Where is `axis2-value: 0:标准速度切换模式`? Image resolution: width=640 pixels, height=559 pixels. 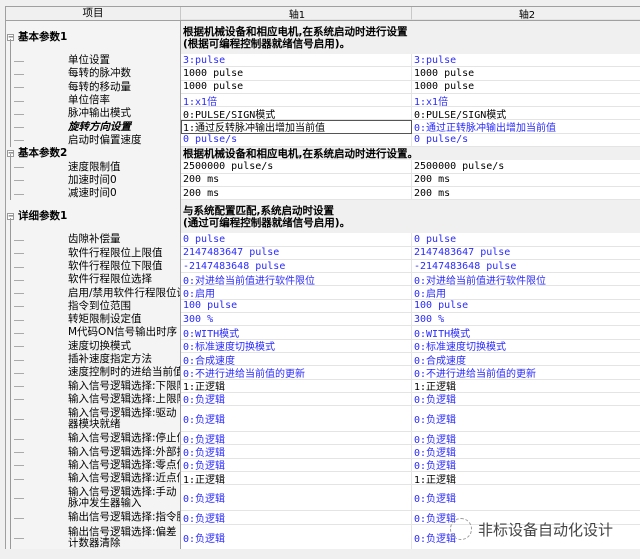
axis2-value: 0:标准速度切换模式 is located at coordinates (526, 346).